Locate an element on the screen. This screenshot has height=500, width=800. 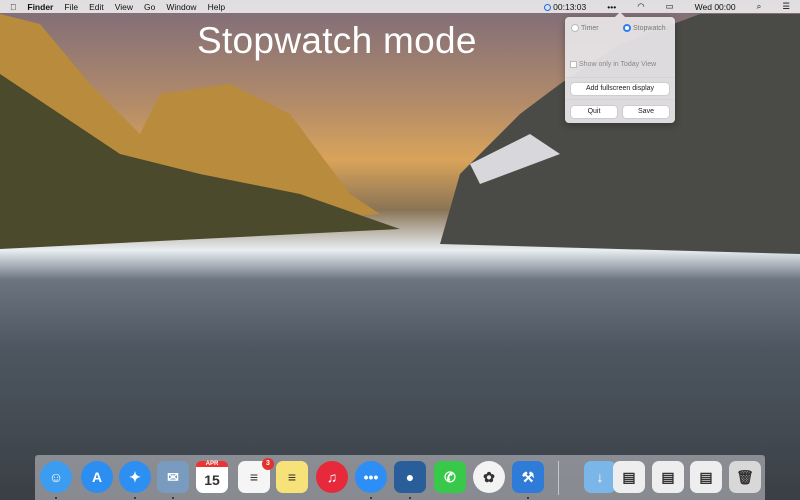
dock-glyph: ● is located at coordinates (410, 477).